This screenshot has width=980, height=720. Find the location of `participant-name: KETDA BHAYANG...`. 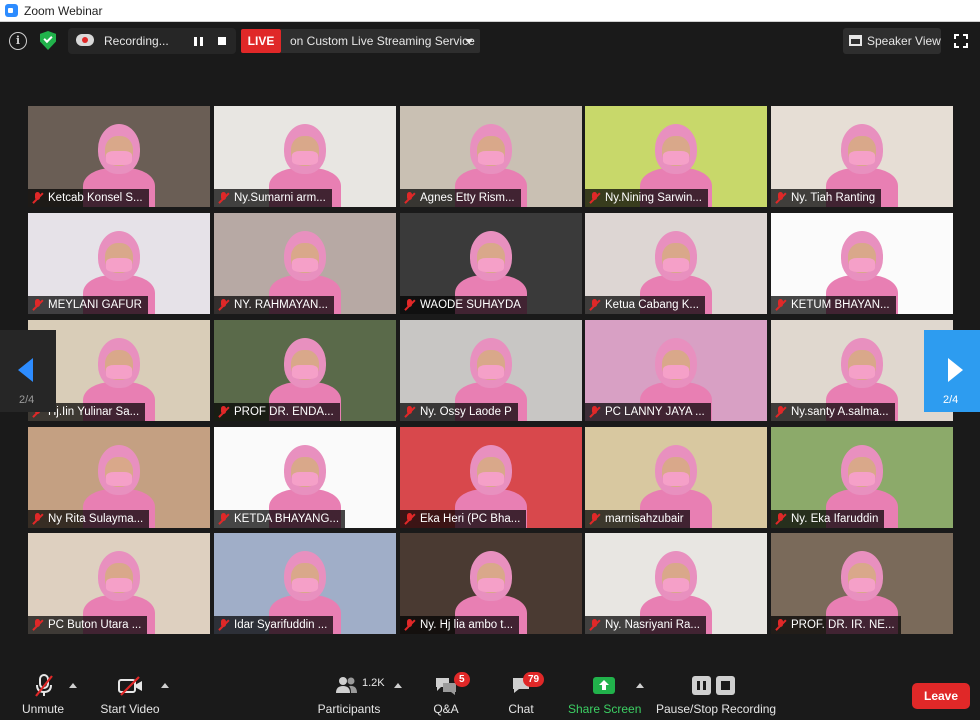

participant-name: KETDA BHAYANG... is located at coordinates (287, 519).